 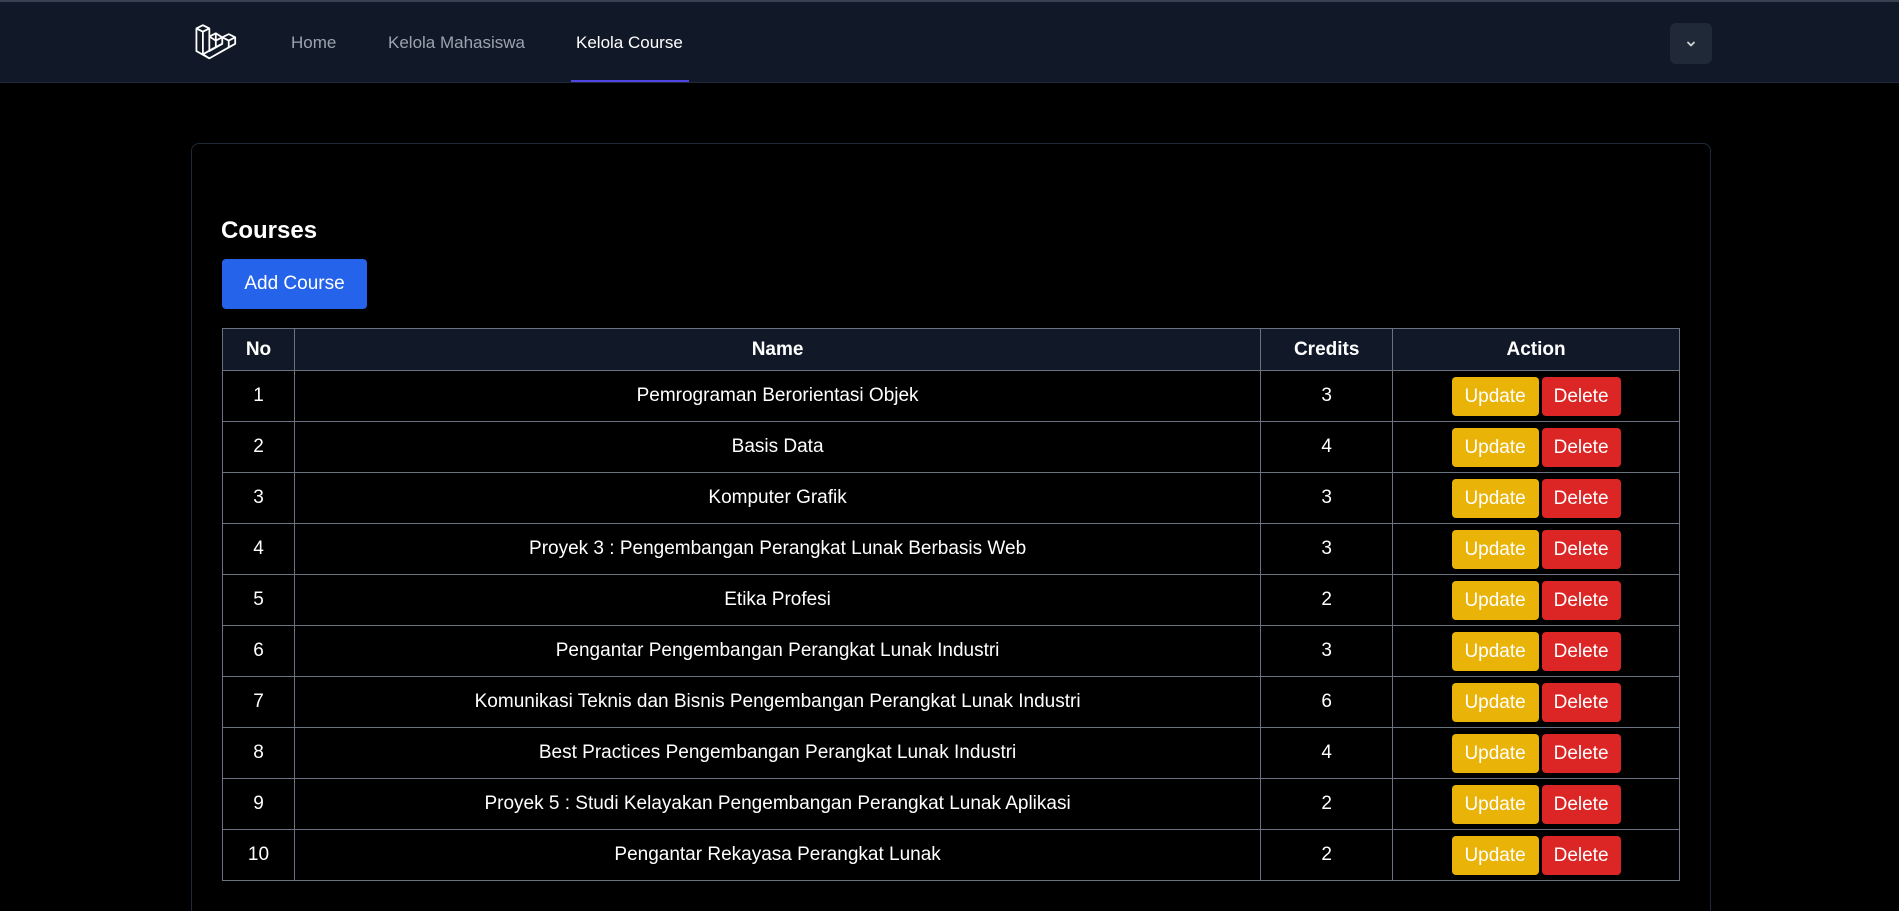 I want to click on cell-no: 7, so click(x=258, y=702).